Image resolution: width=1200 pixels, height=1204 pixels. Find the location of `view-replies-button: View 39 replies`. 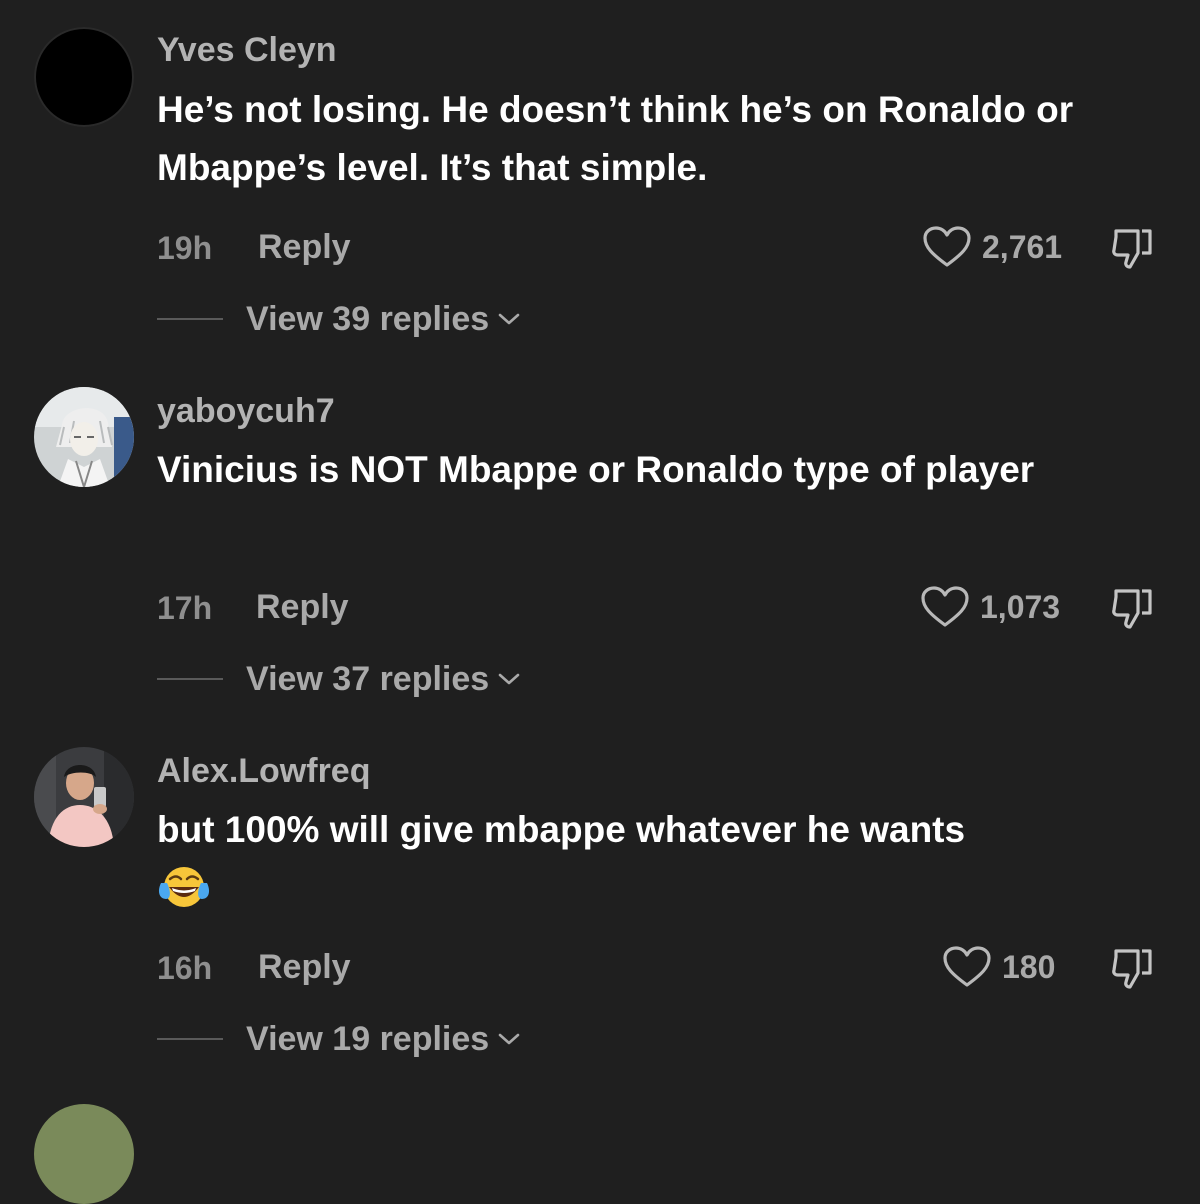

view-replies-button: View 39 replies is located at coordinates (383, 319).